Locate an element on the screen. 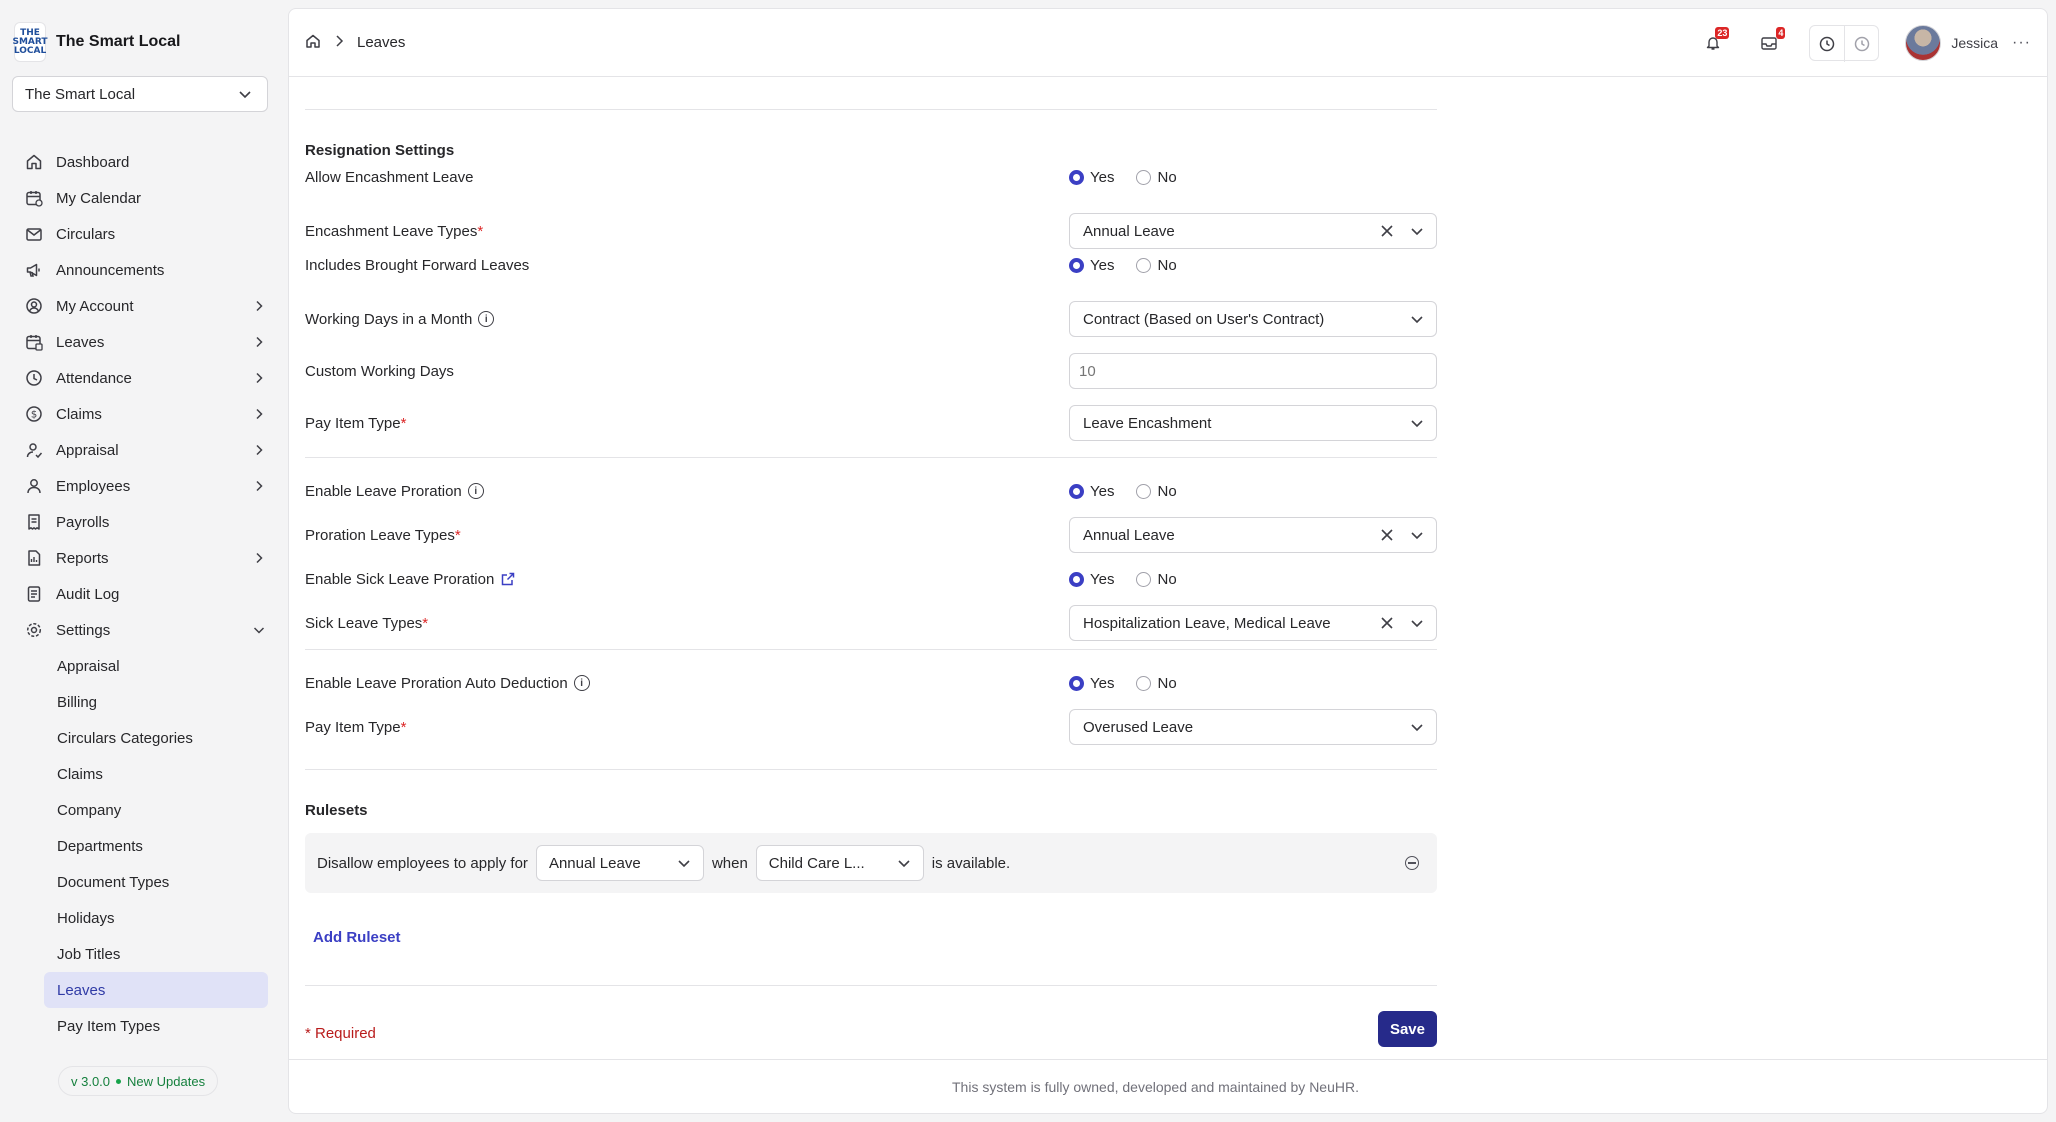 Image resolution: width=2056 pixels, height=1122 pixels. allow-encashment-yes: Yes is located at coordinates (1091, 177).